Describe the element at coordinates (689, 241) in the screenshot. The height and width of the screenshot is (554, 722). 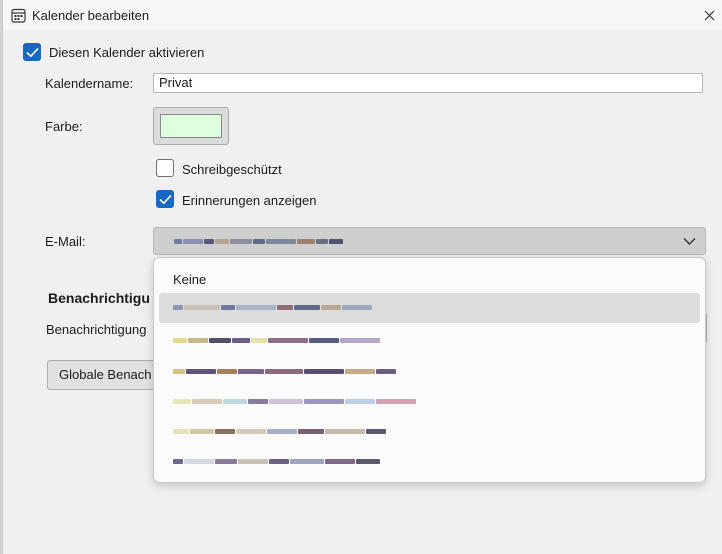
I see `chevron-down-icon` at that location.